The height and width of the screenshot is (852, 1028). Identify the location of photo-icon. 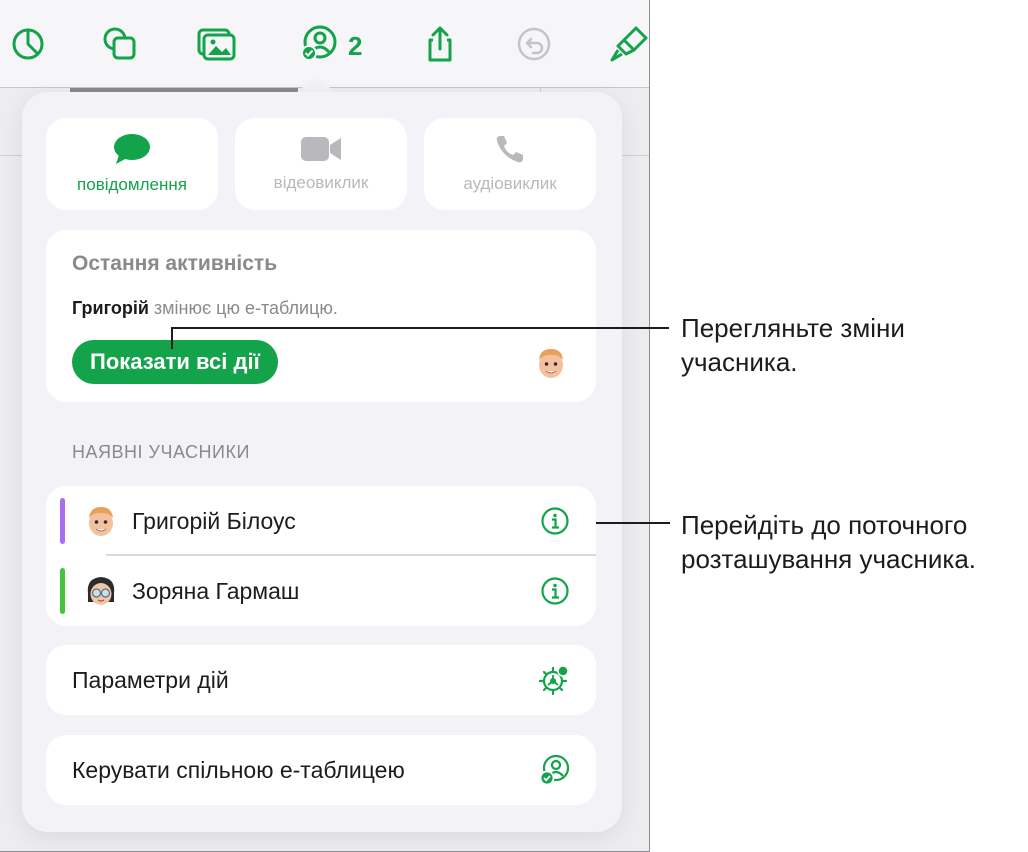
(216, 44).